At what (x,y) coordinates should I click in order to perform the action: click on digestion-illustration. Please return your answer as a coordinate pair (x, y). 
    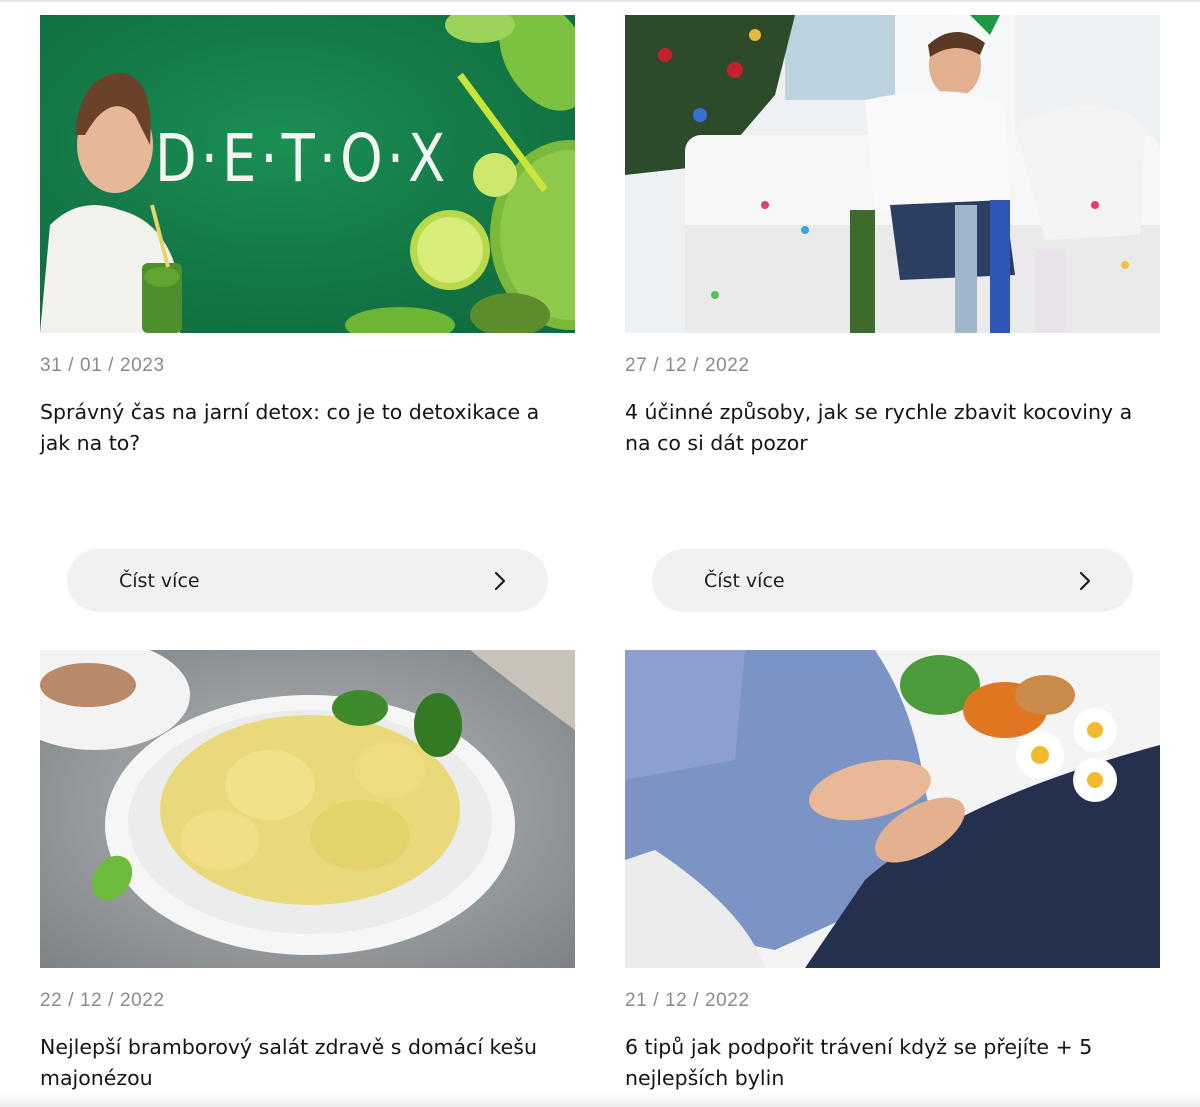
    Looking at the image, I should click on (892, 809).